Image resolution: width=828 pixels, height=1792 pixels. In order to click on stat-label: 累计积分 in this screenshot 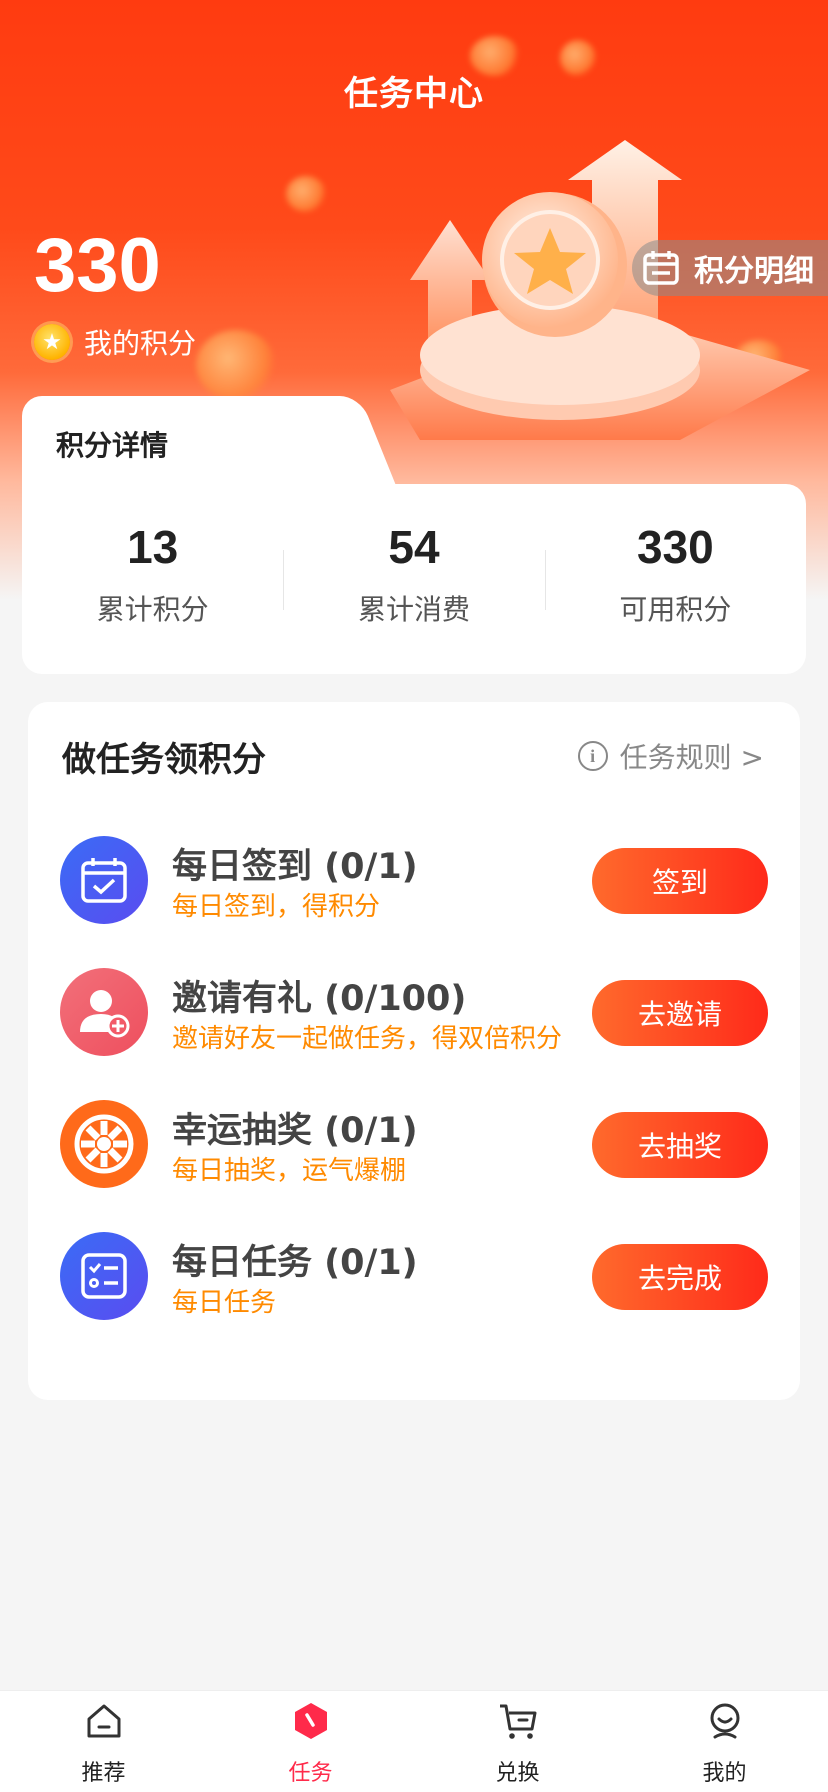, I will do `click(152, 609)`.